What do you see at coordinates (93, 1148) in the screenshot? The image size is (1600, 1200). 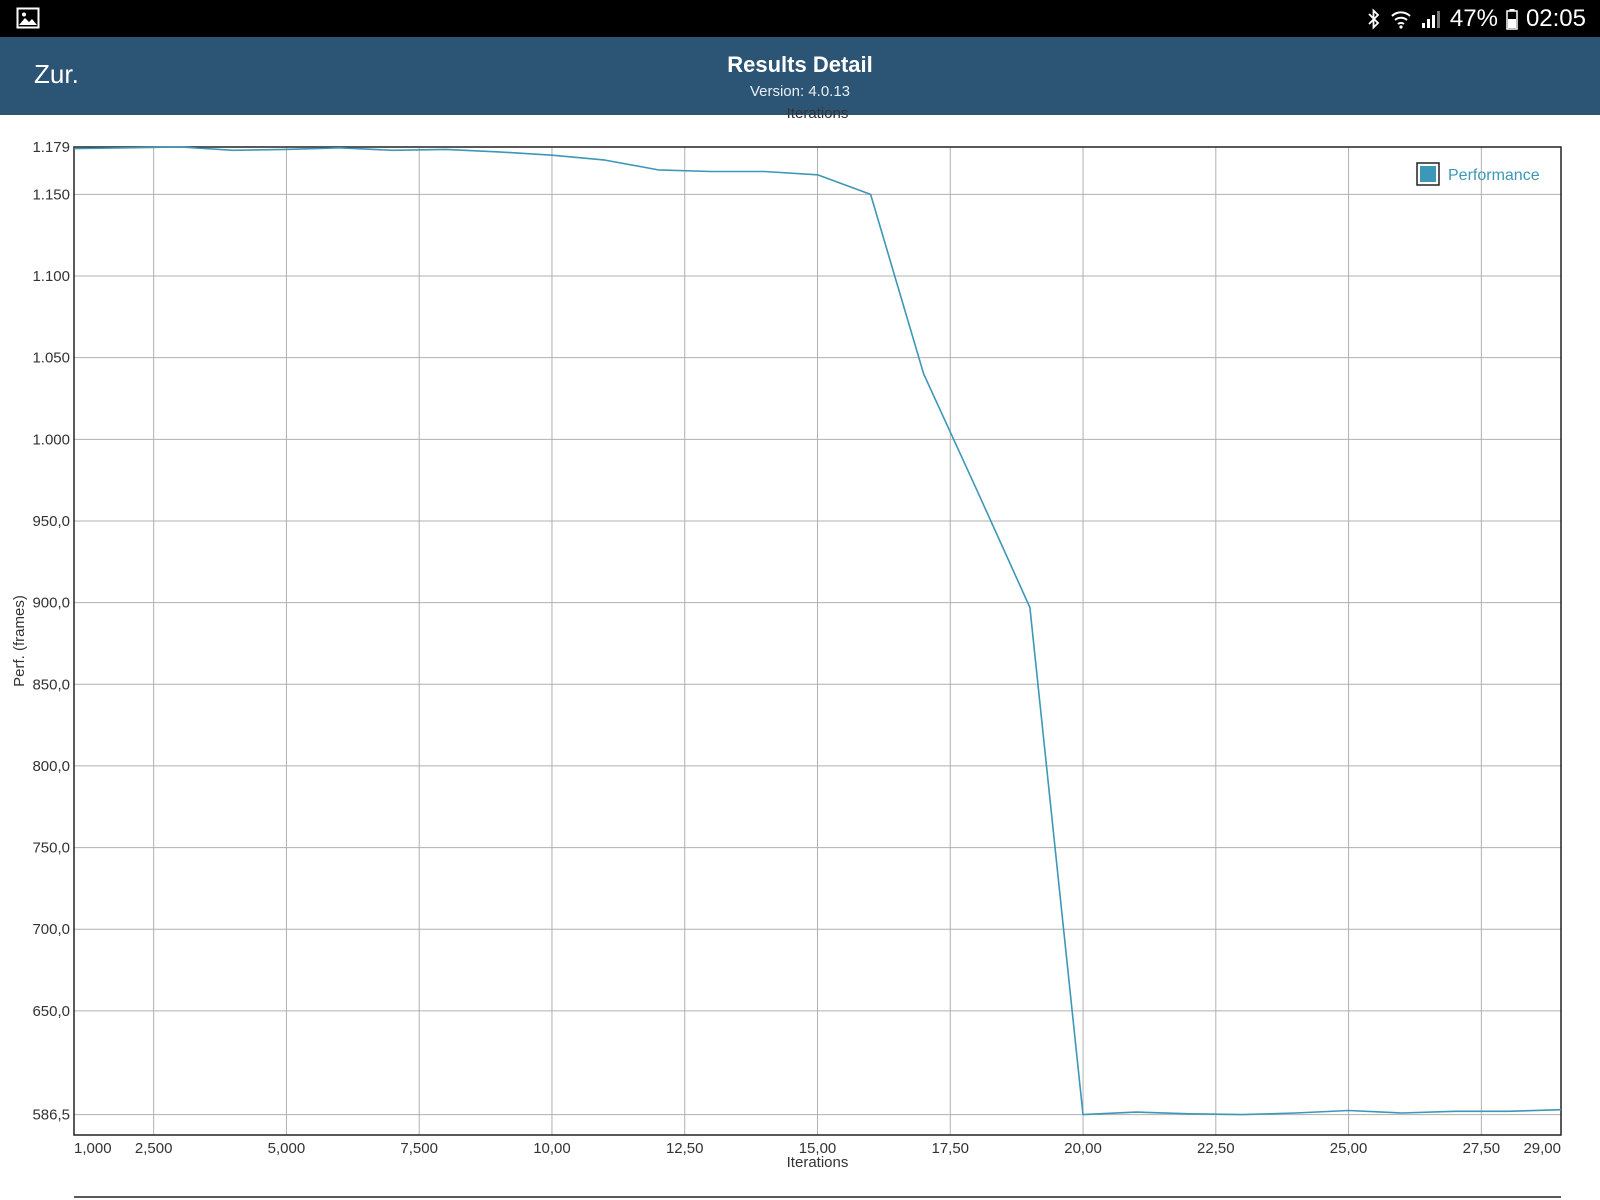 I see `x-tick-label: 1,000` at bounding box center [93, 1148].